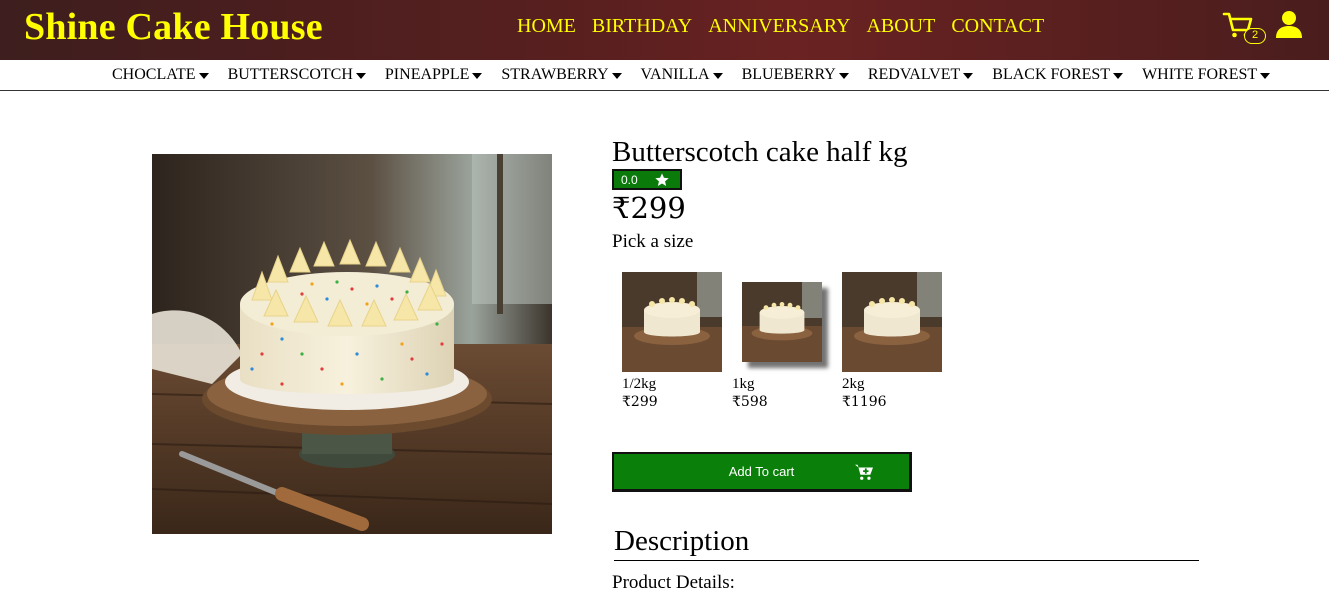  I want to click on category-label: BUTTERSCOTCH, so click(290, 74).